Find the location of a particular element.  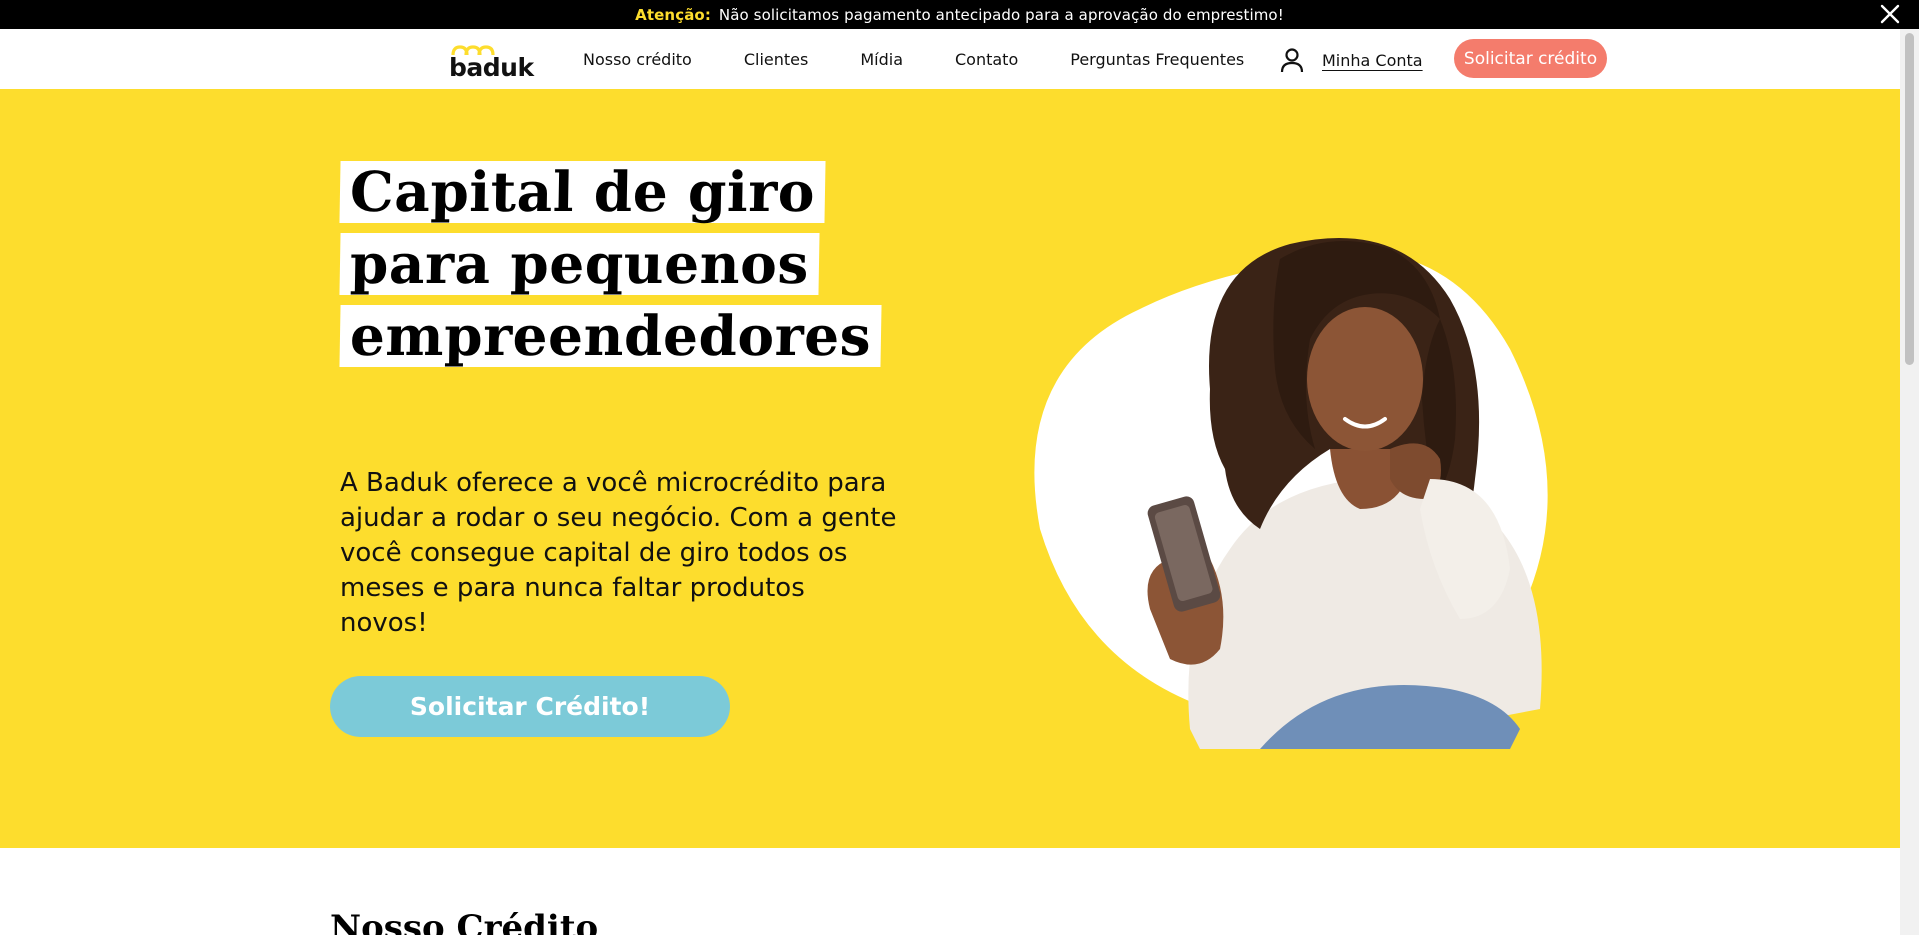

user-icon is located at coordinates (1292, 60).